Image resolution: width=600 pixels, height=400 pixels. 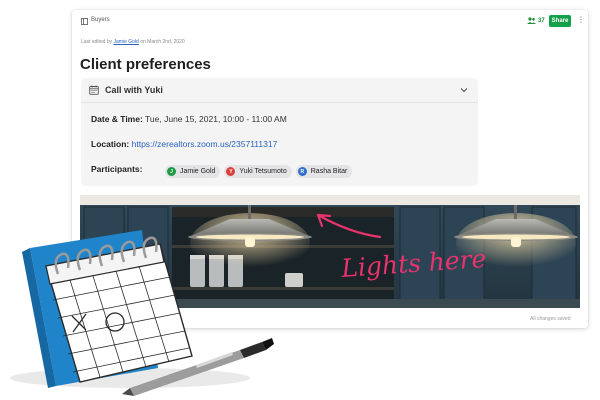 I want to click on meeting-header: Call with Yuki, so click(x=279, y=90).